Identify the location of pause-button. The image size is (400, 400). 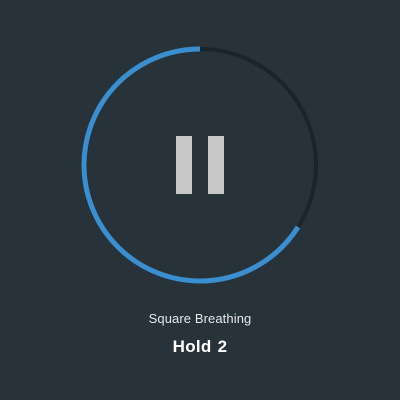
(200, 165).